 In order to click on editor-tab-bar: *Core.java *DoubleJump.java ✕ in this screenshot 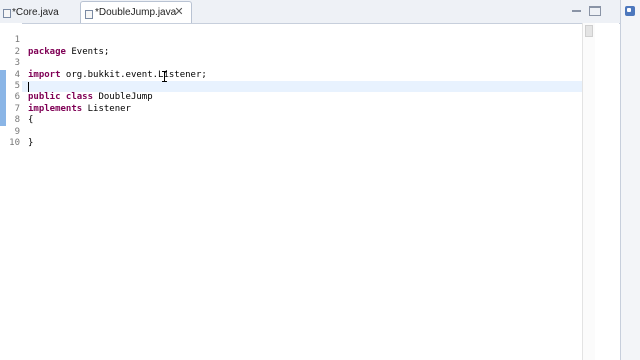, I will do `click(310, 12)`.